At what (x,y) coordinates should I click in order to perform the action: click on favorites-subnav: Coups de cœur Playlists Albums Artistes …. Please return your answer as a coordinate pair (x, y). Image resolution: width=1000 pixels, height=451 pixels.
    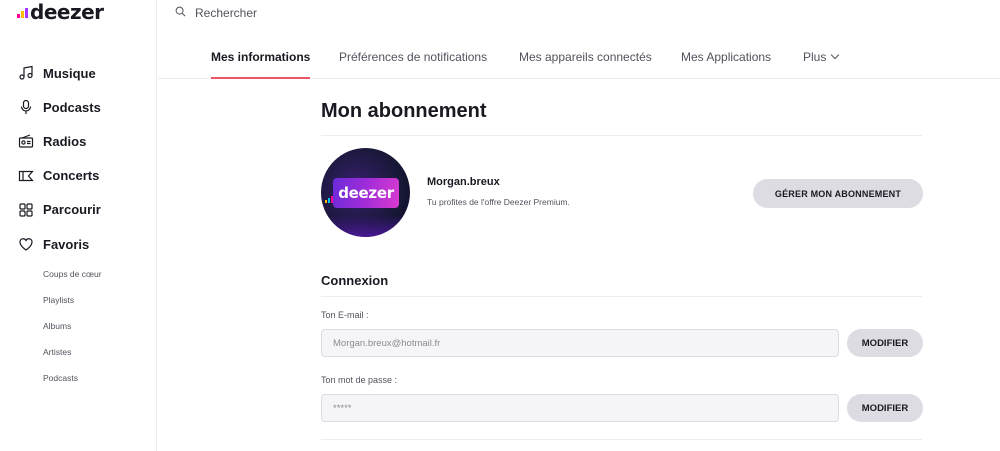
    Looking at the image, I should click on (72, 332).